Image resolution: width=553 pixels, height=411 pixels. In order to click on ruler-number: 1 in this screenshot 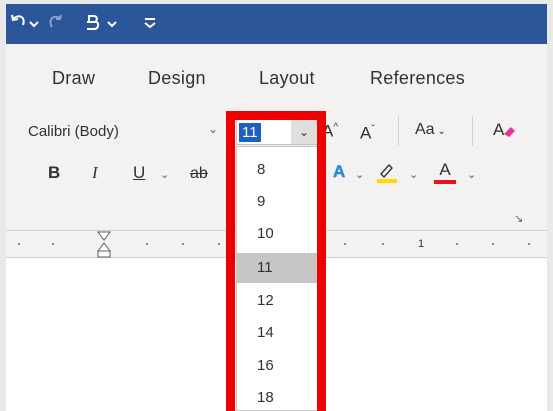, I will do `click(421, 244)`.